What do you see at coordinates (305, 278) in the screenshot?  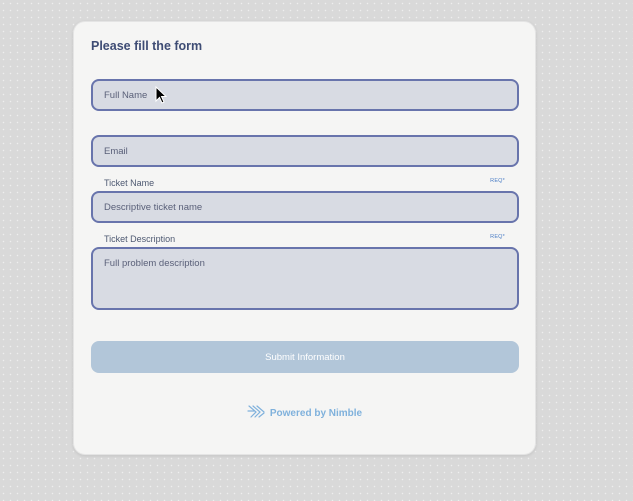 I see `ticket-description-textarea` at bounding box center [305, 278].